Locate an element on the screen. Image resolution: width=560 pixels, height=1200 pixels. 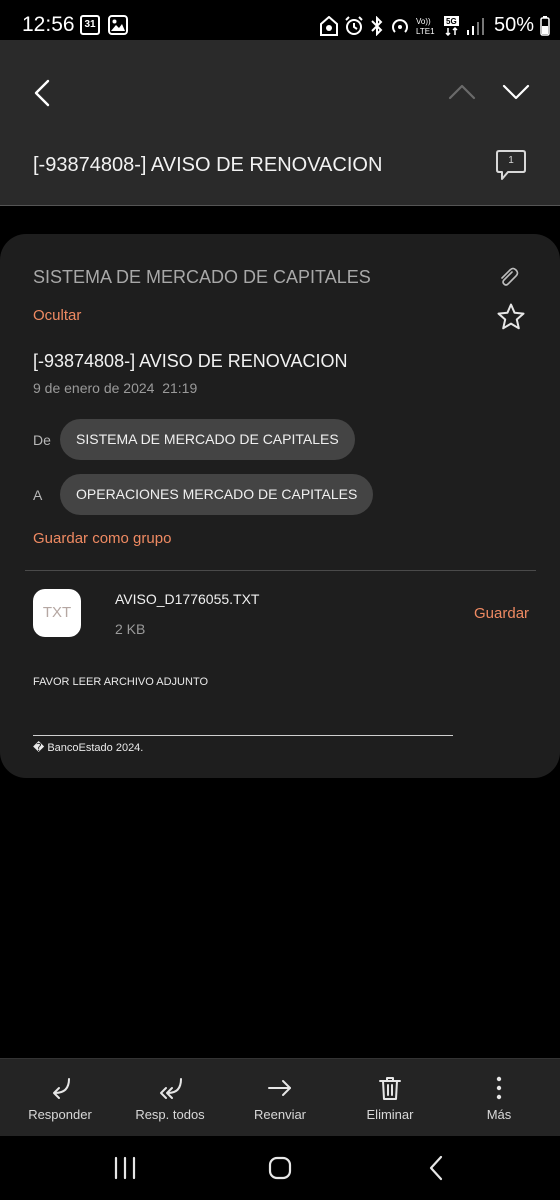
header-divider is located at coordinates (280, 205).